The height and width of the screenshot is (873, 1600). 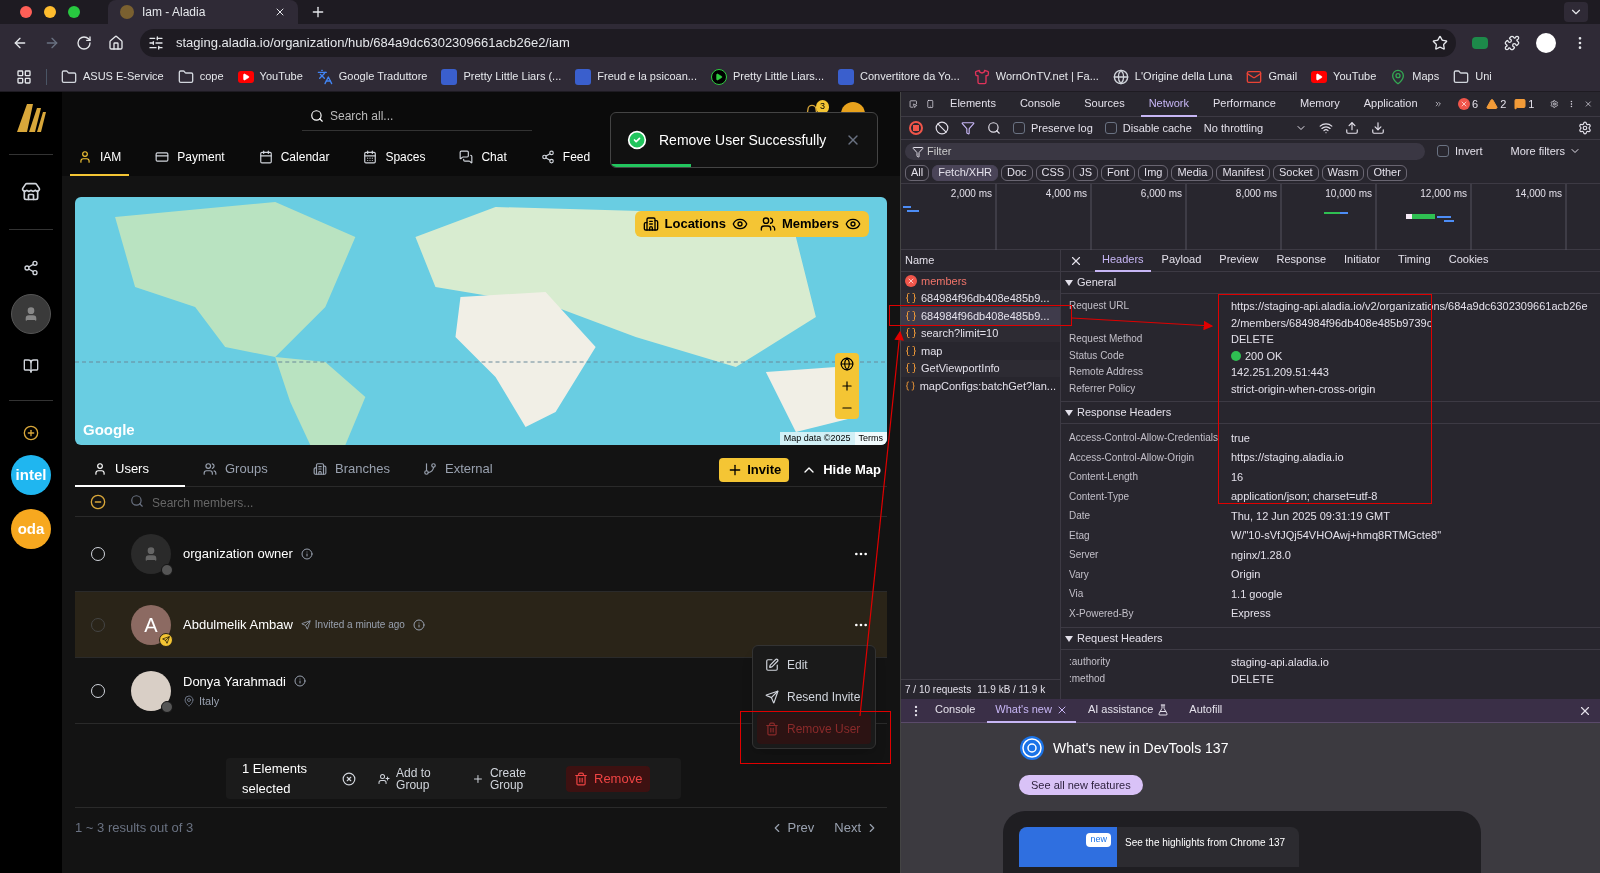 What do you see at coordinates (372, 76) in the screenshot?
I see `bookmark: Google Traduttore` at bounding box center [372, 76].